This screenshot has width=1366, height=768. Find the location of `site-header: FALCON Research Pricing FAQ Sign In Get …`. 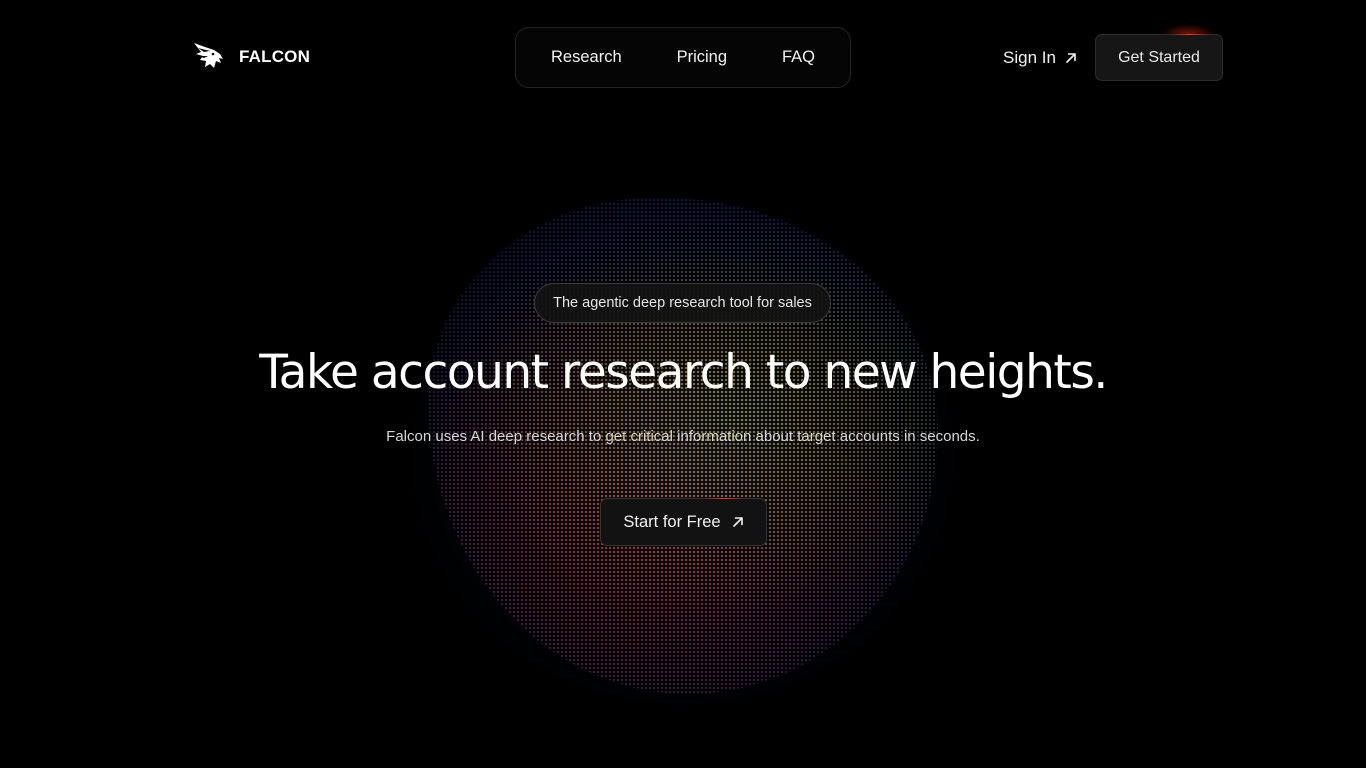

site-header: FALCON Research Pricing FAQ Sign In Get … is located at coordinates (683, 55).